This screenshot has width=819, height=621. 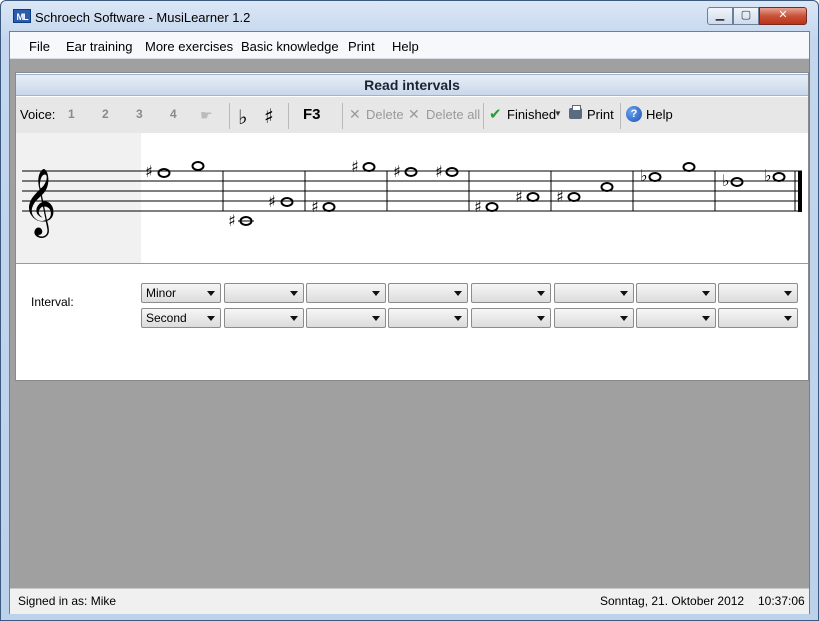 I want to click on hand-pointer-icon: ☛, so click(x=207, y=115).